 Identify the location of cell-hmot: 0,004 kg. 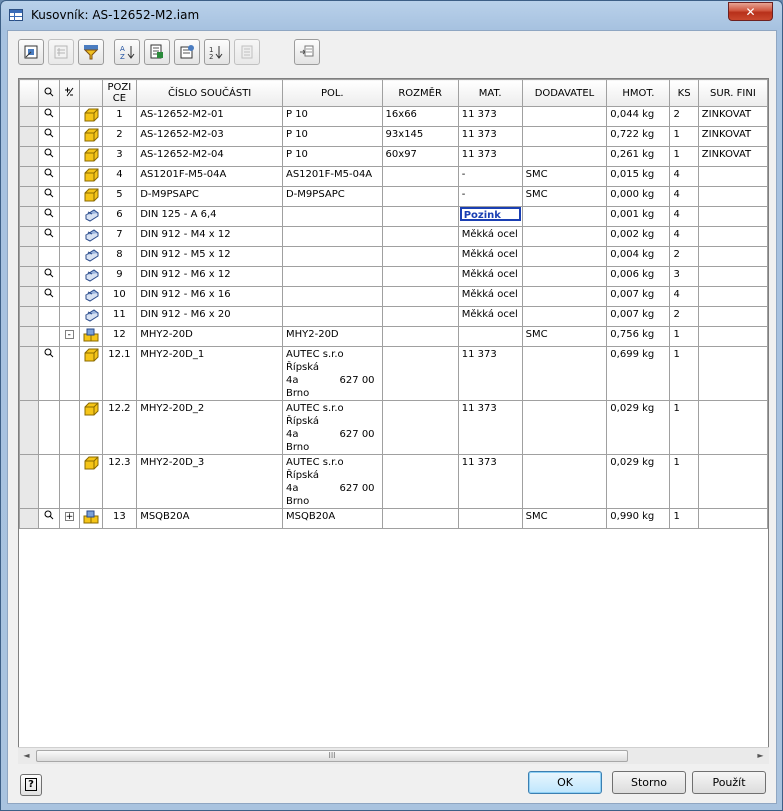
(638, 256).